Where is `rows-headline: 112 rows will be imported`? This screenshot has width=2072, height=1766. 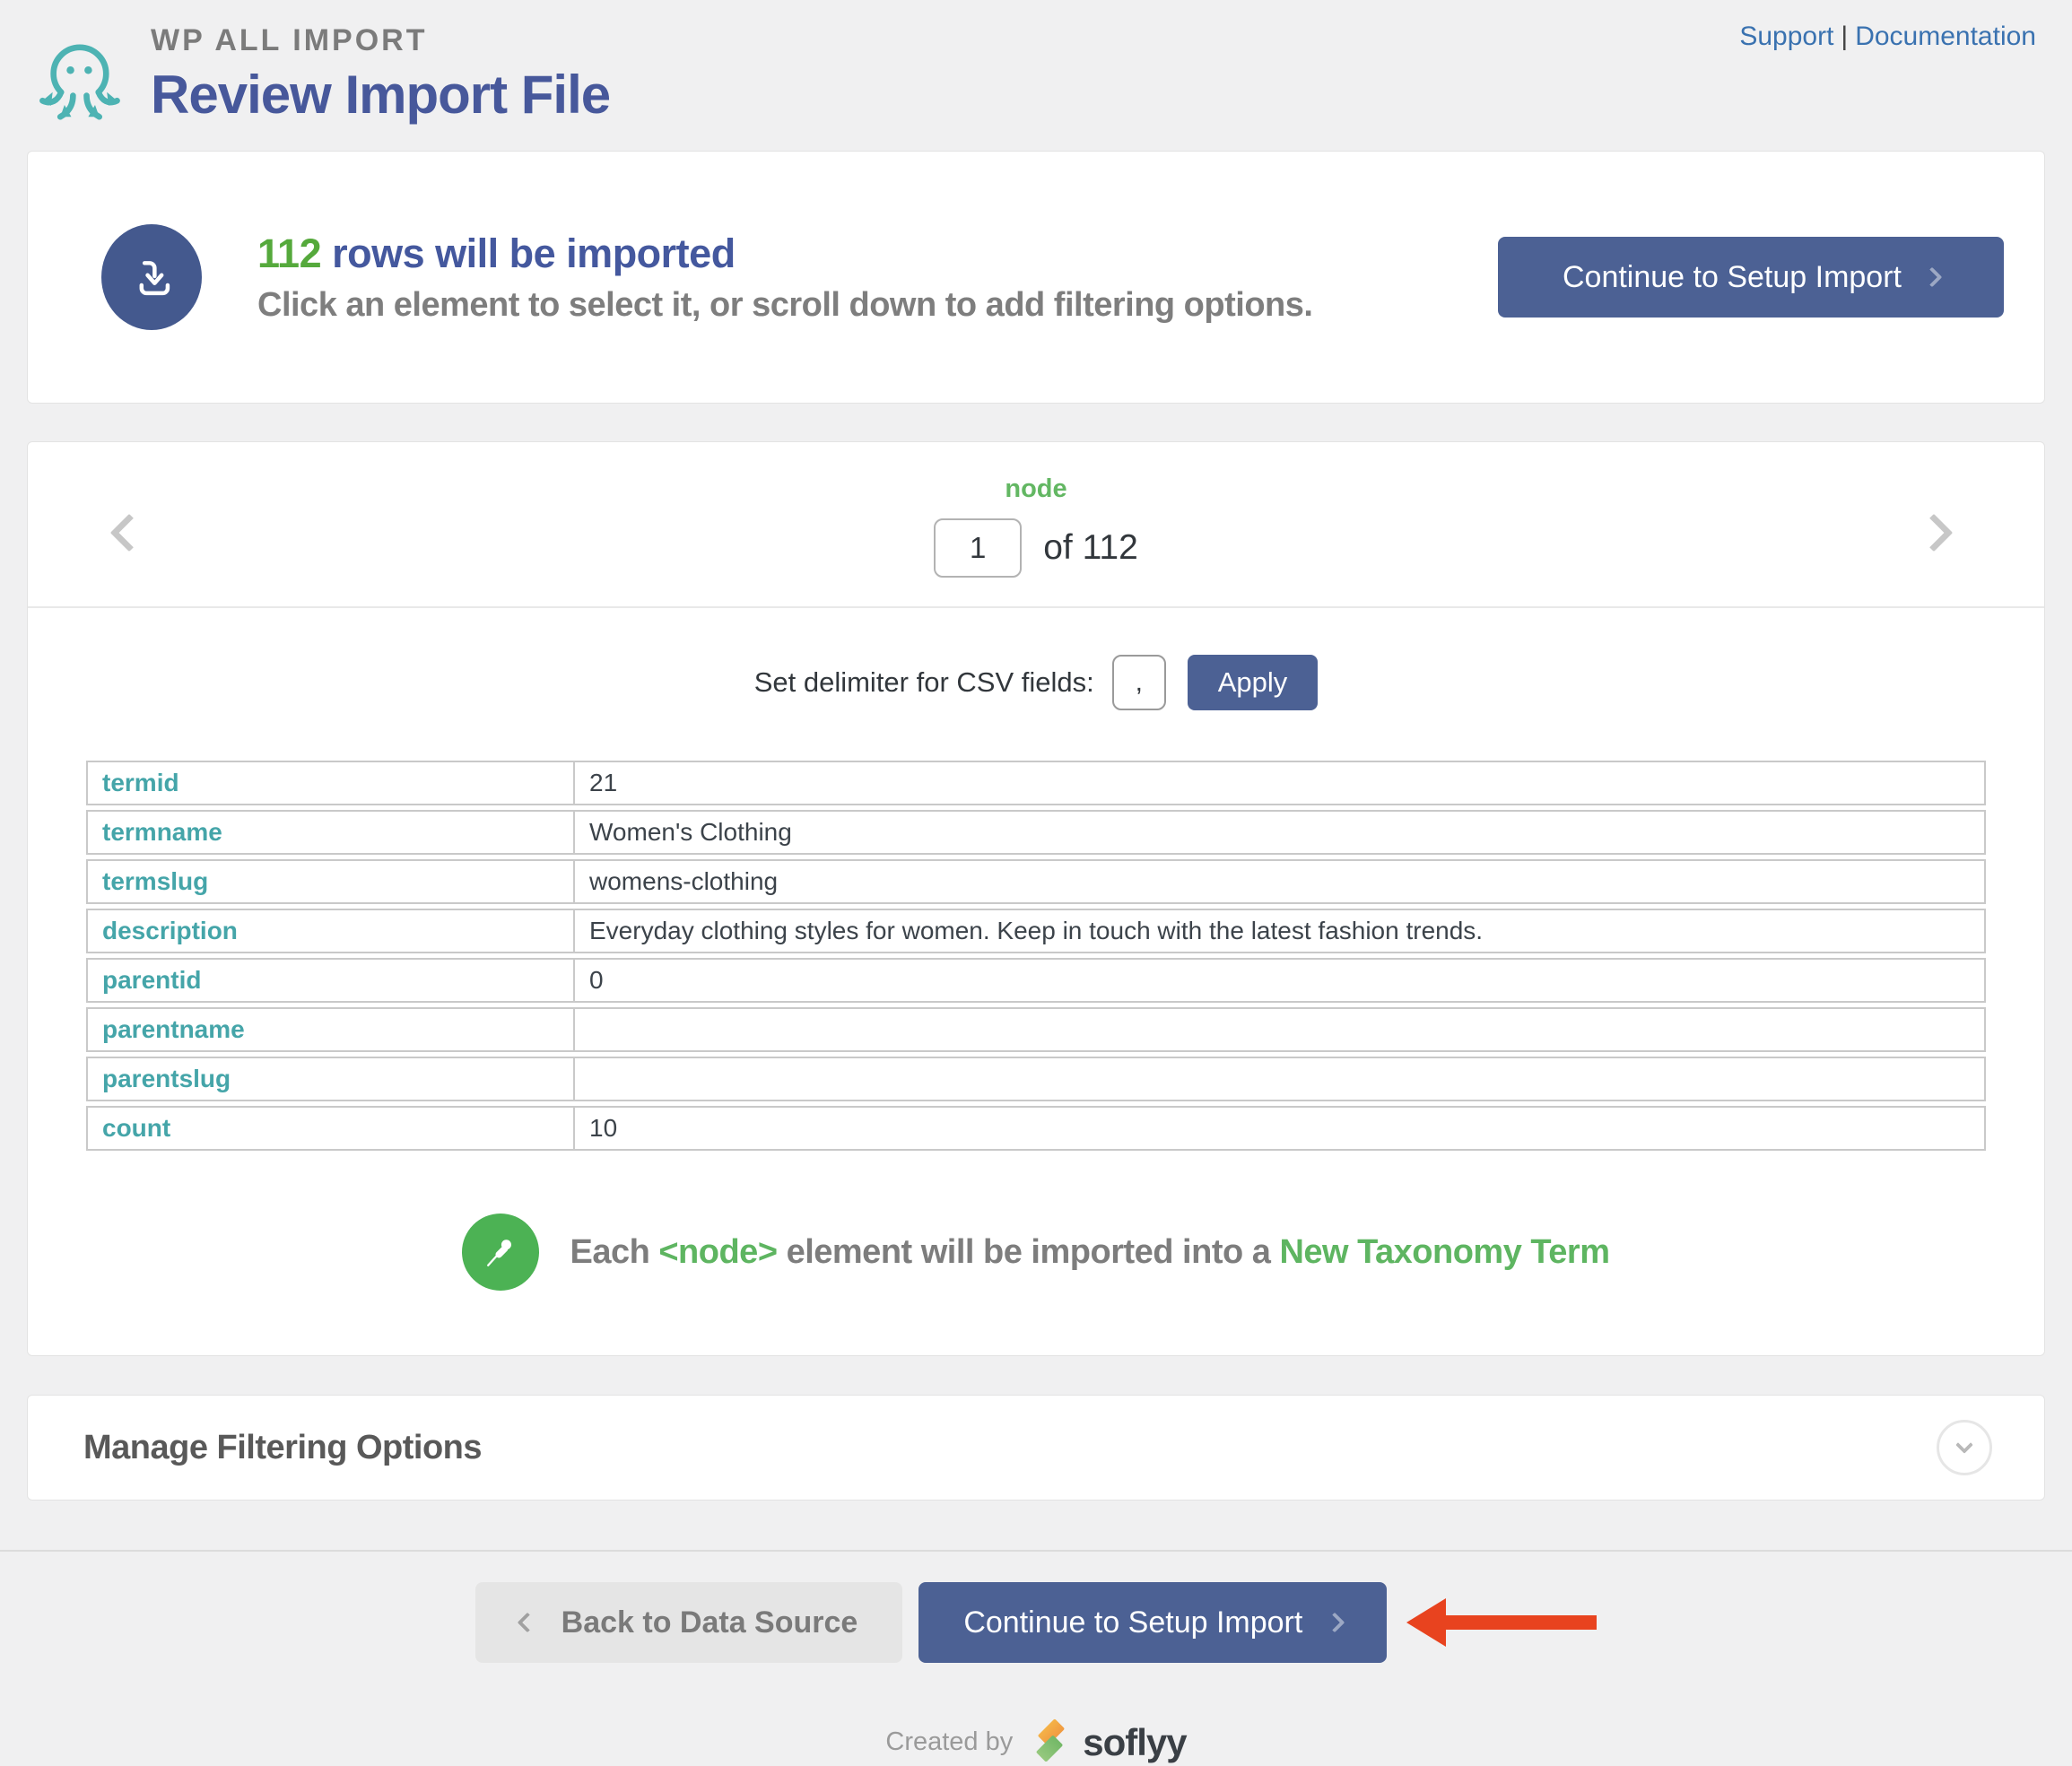 rows-headline: 112 rows will be imported is located at coordinates (496, 253).